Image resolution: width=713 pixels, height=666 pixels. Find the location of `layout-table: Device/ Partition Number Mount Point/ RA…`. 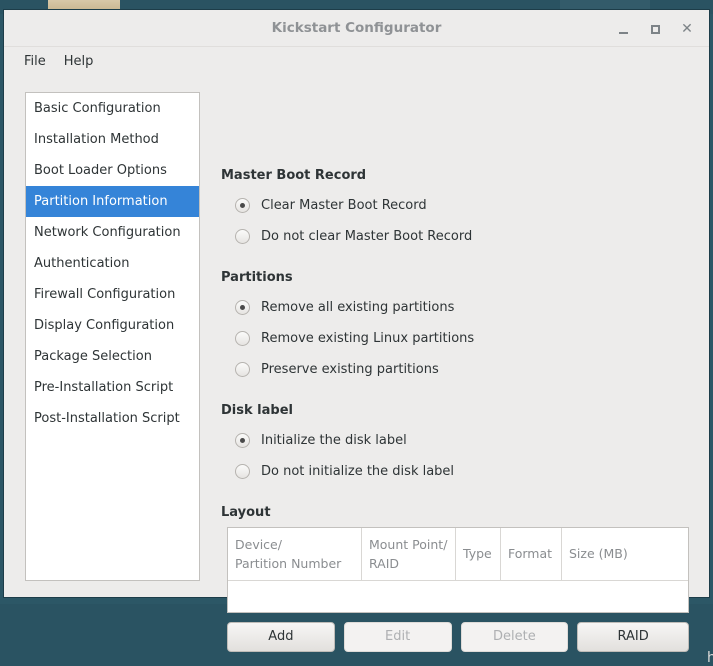

layout-table: Device/ Partition Number Mount Point/ RA… is located at coordinates (458, 570).